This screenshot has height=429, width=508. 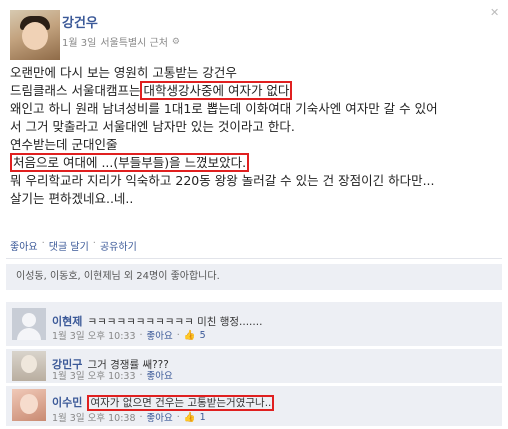 I want to click on location-text: 서울특별시 근처, so click(x=134, y=41).